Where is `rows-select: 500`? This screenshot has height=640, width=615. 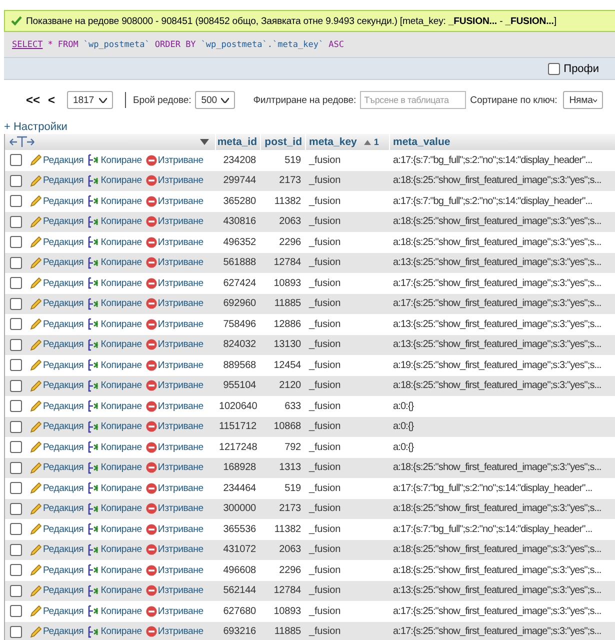
rows-select: 500 is located at coordinates (215, 100).